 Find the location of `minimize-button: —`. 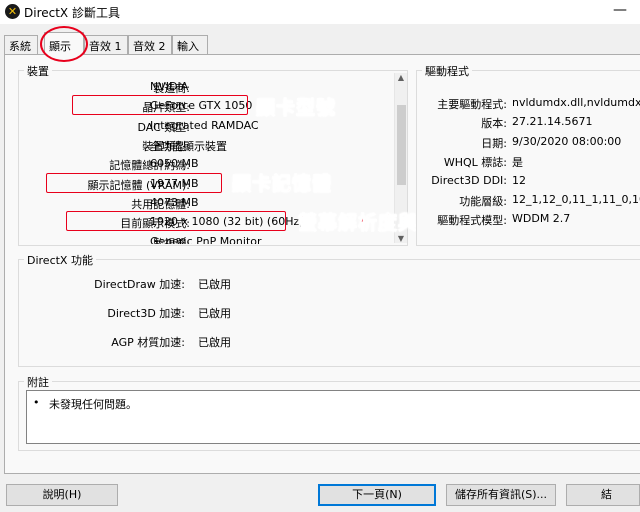

minimize-button: — is located at coordinates (620, 11).